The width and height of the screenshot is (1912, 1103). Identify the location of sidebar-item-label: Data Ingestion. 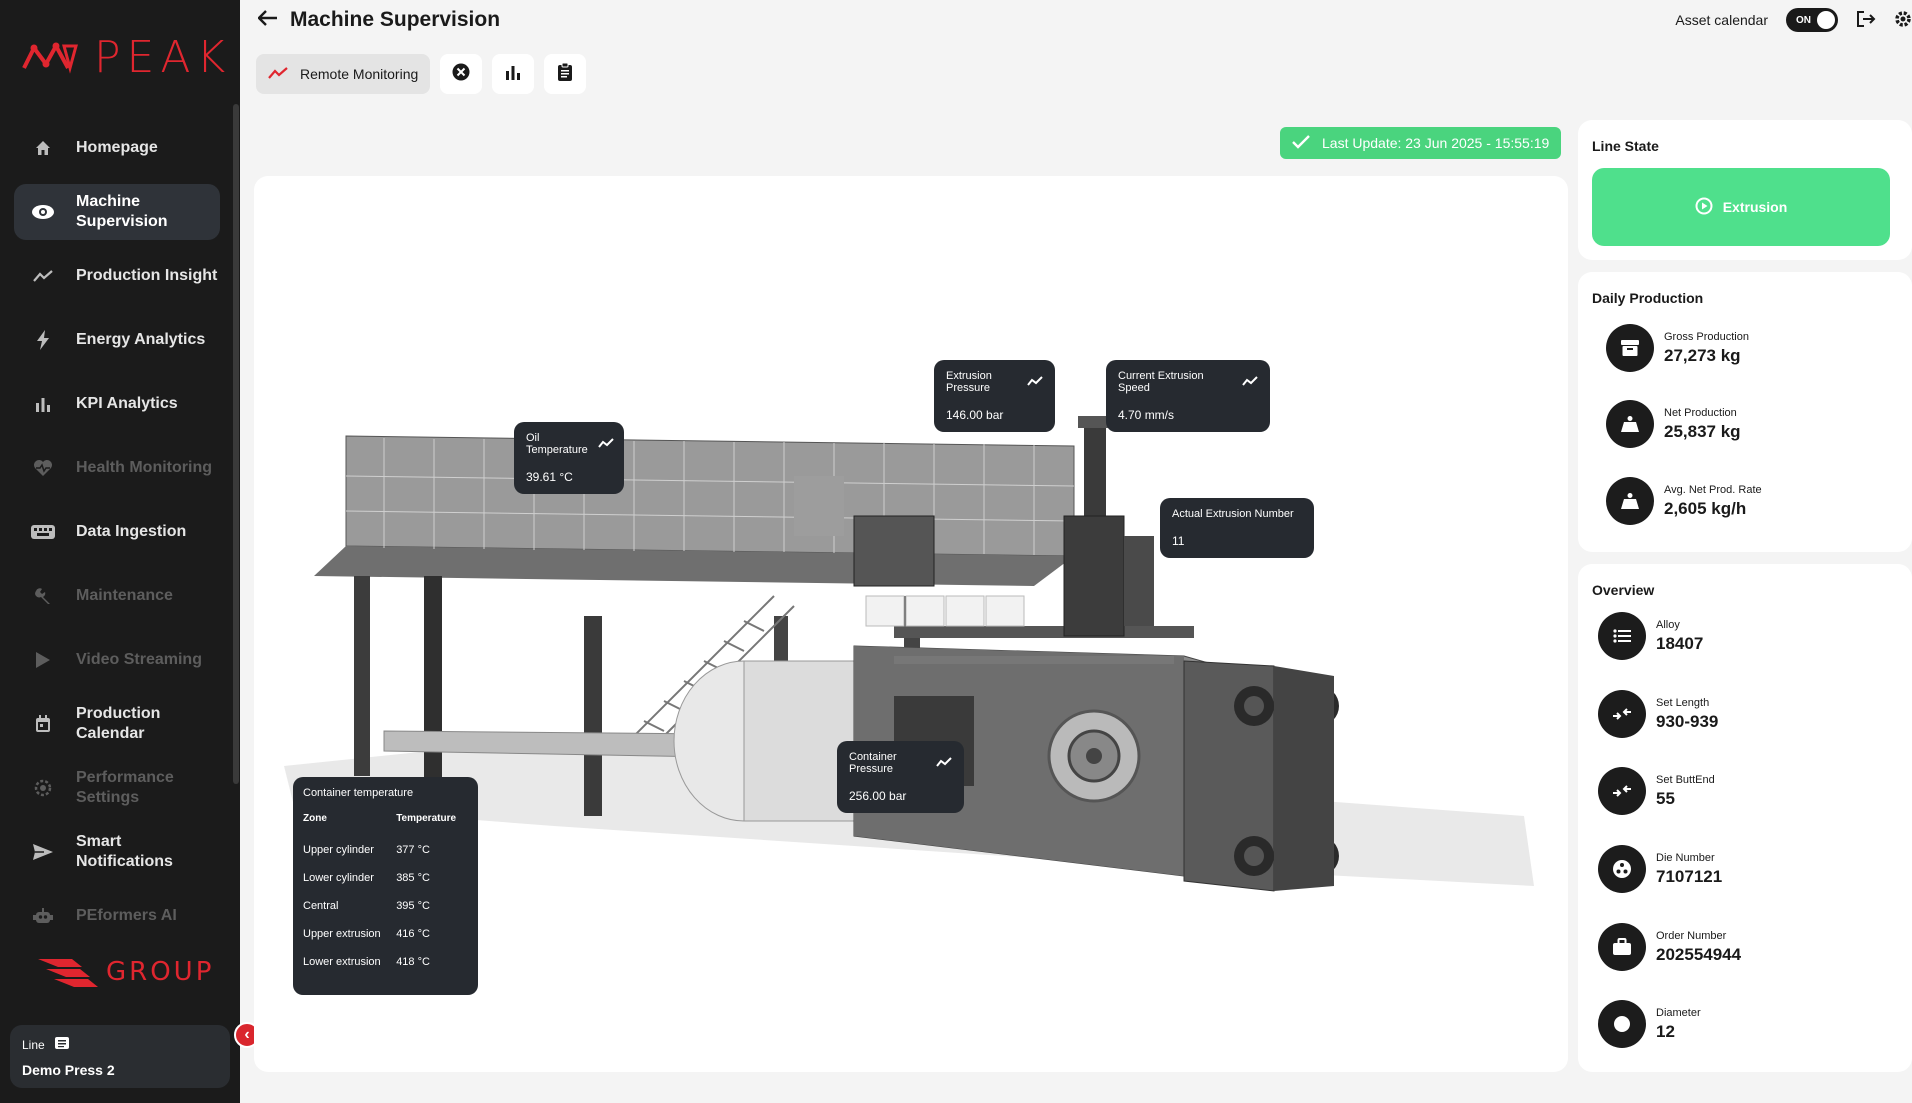
(131, 531).